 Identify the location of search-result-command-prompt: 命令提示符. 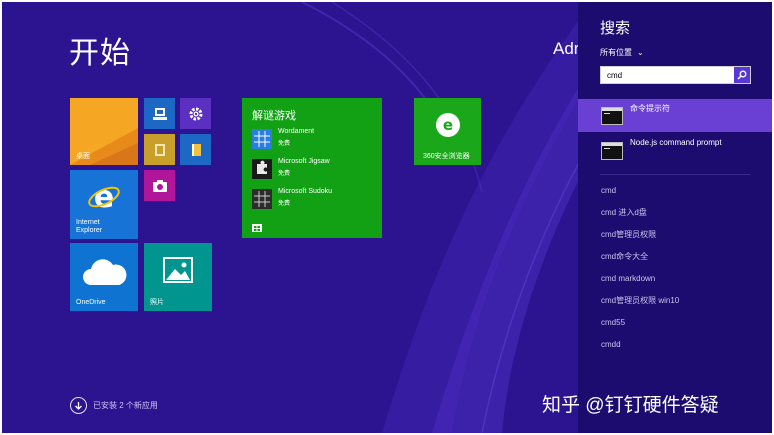
(675, 115).